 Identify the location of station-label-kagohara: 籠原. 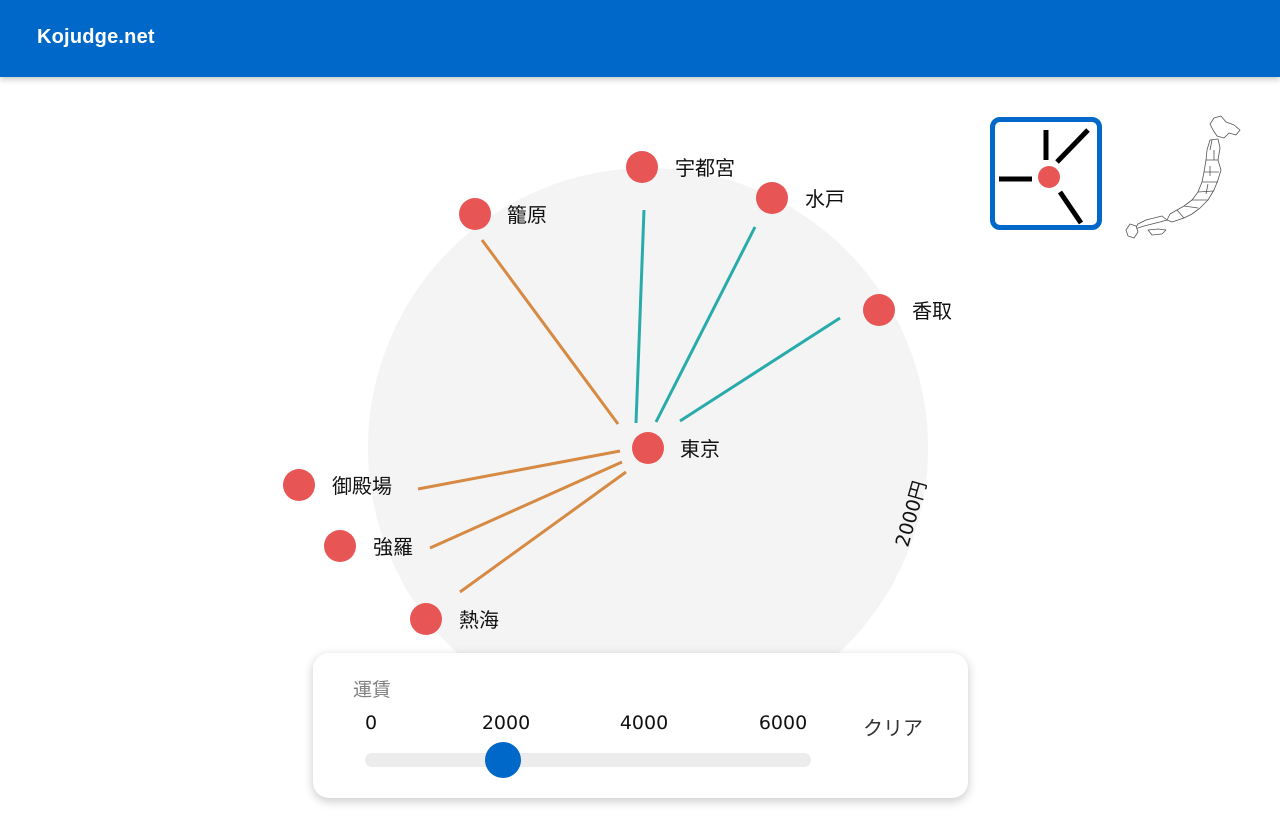
(527, 215).